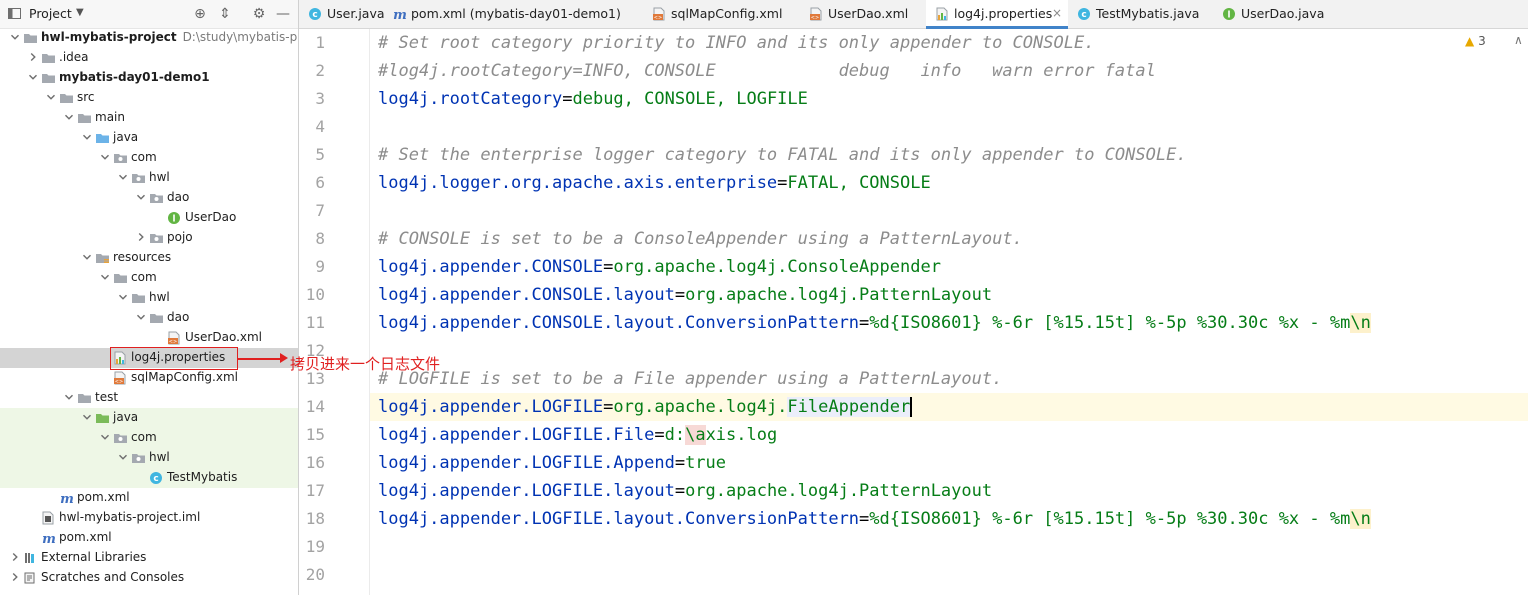 The height and width of the screenshot is (595, 1528). What do you see at coordinates (997, 14) in the screenshot?
I see `editor-tab: log4j.properties ×` at bounding box center [997, 14].